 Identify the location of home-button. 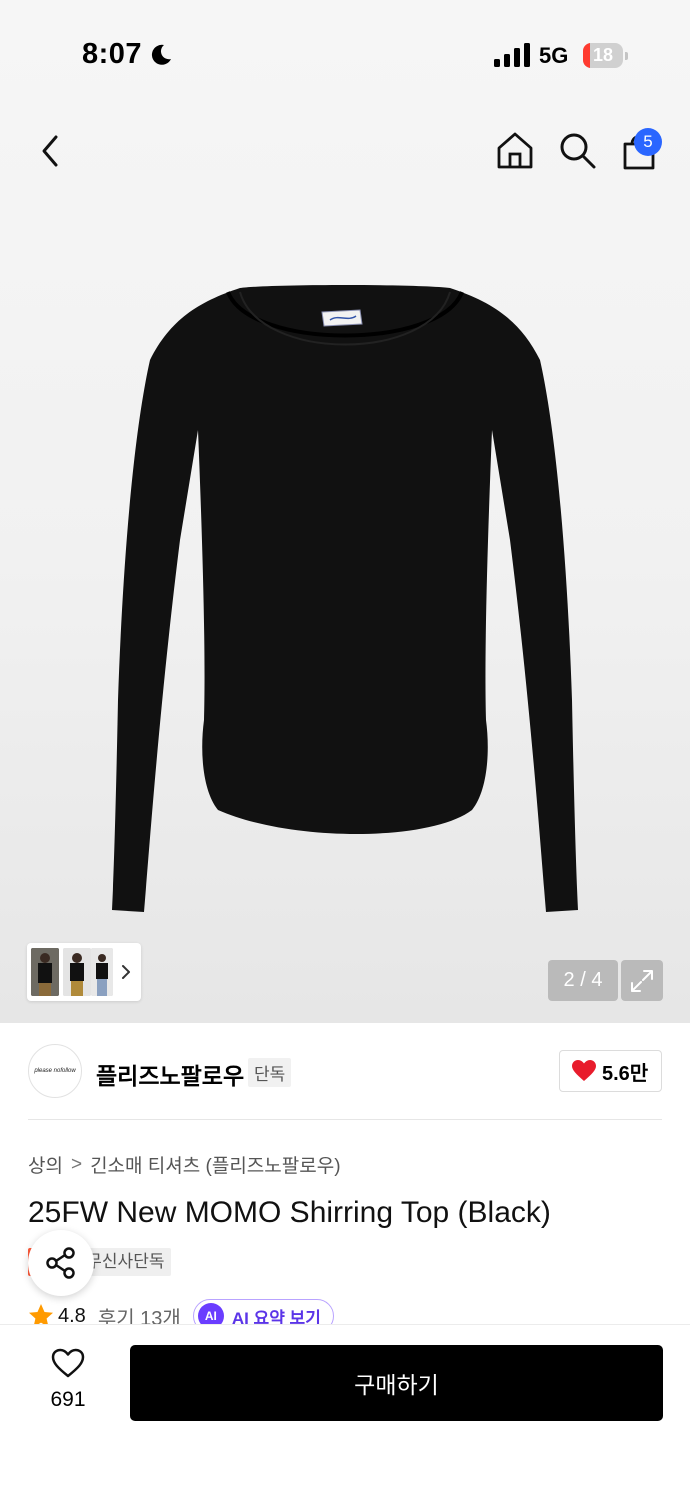
(515, 150).